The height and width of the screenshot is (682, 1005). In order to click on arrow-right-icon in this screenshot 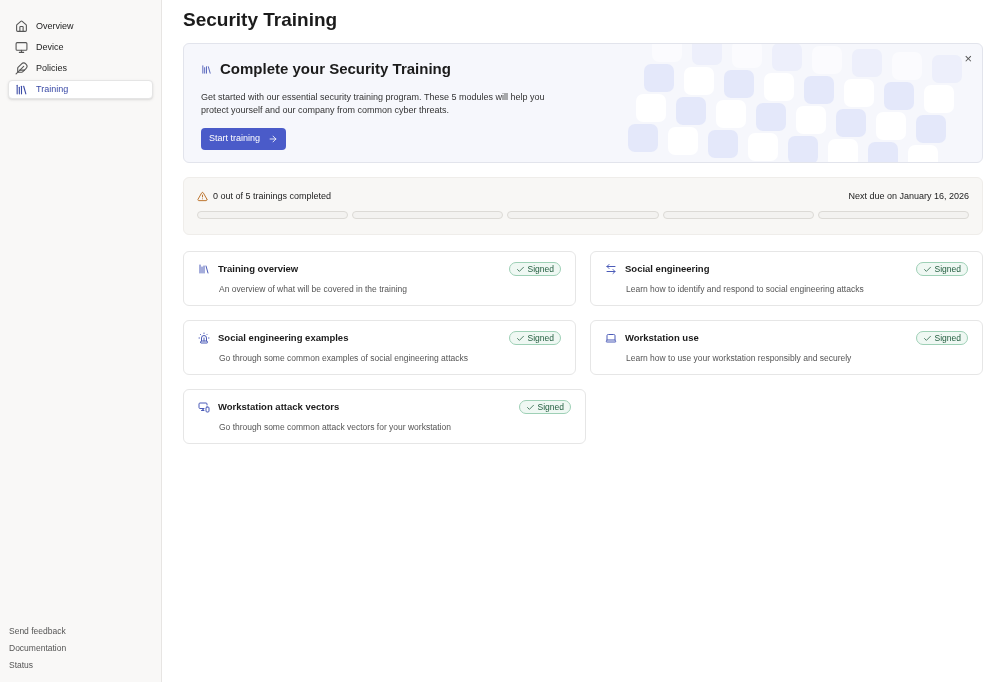, I will do `click(273, 138)`.